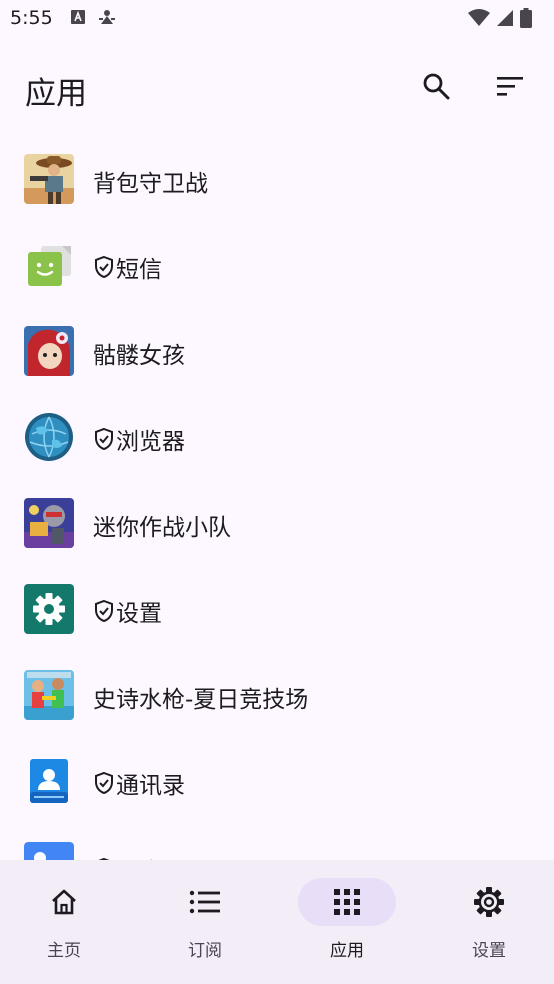 The height and width of the screenshot is (984, 554). I want to click on list-item: 通讯录, so click(277, 781).